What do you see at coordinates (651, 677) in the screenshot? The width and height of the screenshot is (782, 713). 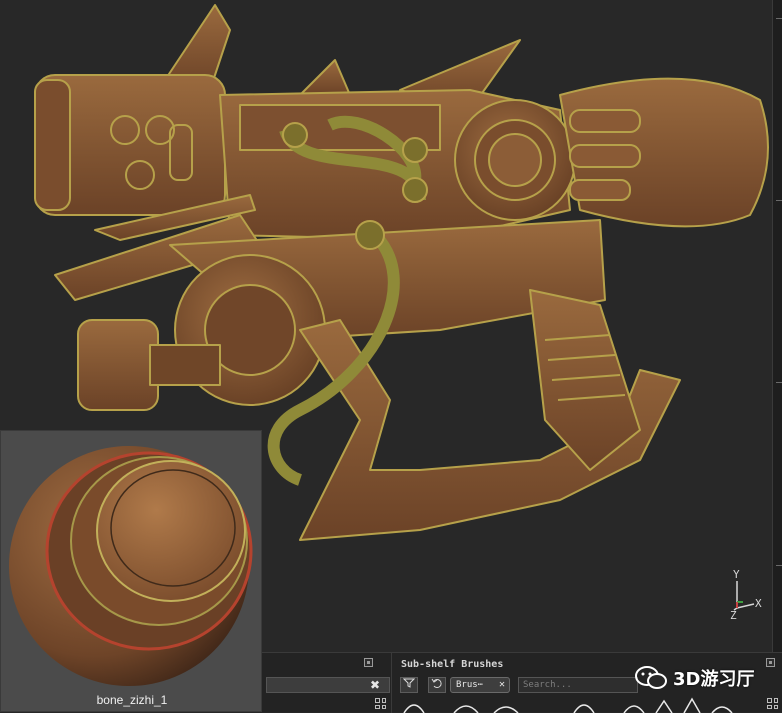 I see `wechat-icon` at bounding box center [651, 677].